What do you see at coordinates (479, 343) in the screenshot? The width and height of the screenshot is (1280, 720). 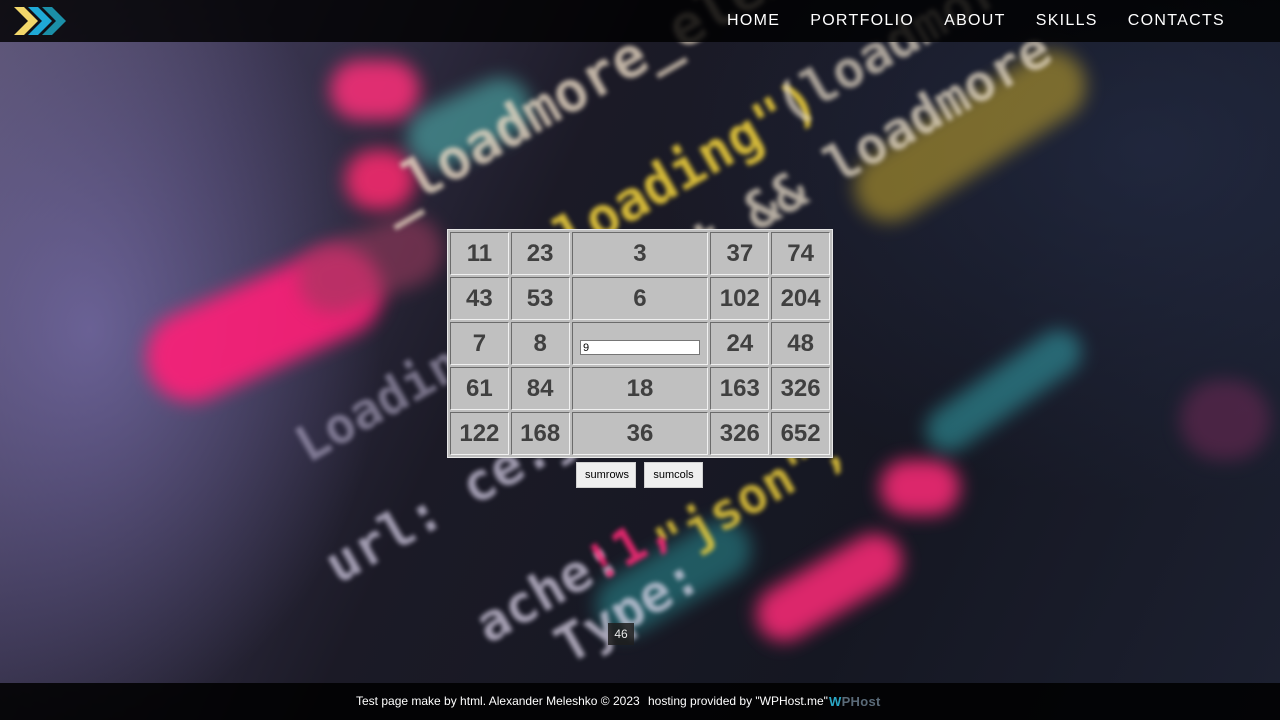 I see `table-cell: 7` at bounding box center [479, 343].